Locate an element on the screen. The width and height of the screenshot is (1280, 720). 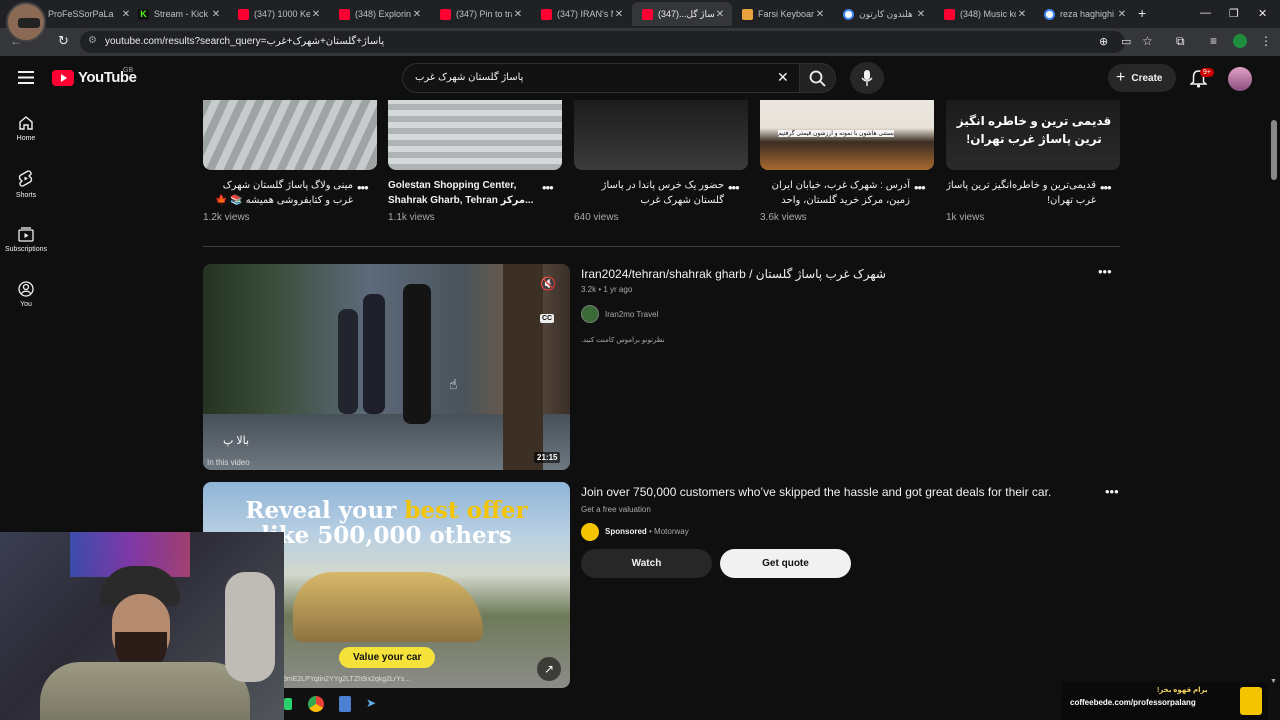
site-info-icon: ⚙ is located at coordinates (92, 40).